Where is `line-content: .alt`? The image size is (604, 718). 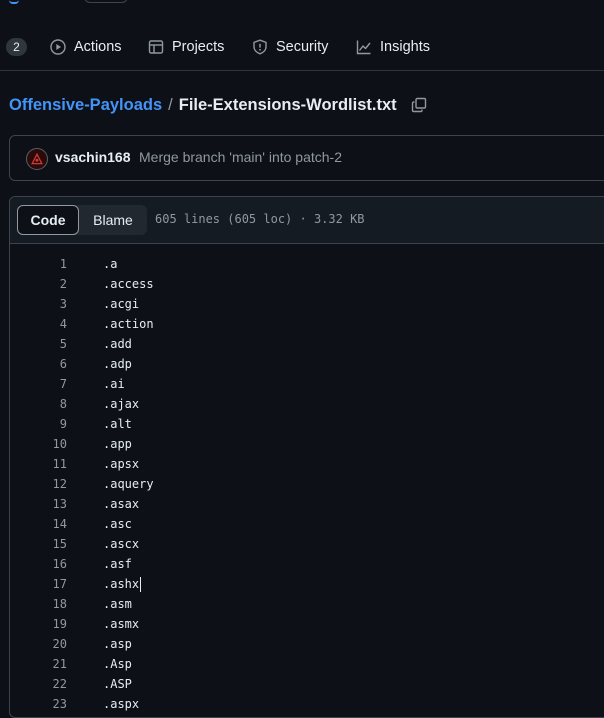 line-content: .alt is located at coordinates (117, 424).